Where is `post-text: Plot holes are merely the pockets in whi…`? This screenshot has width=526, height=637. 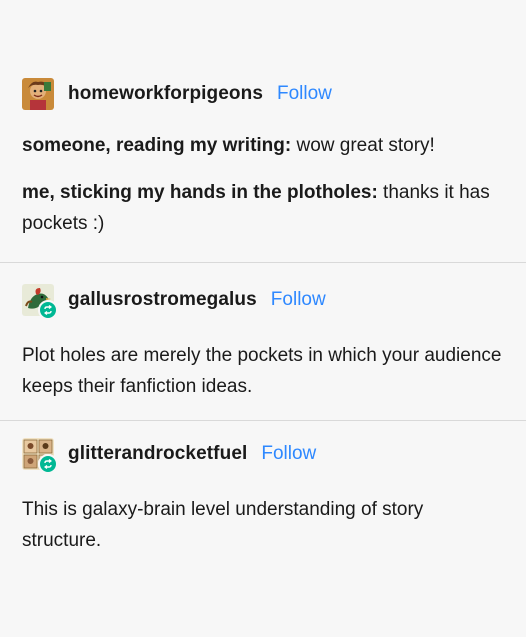
post-text: Plot holes are merely the pockets in whi… is located at coordinates (262, 371).